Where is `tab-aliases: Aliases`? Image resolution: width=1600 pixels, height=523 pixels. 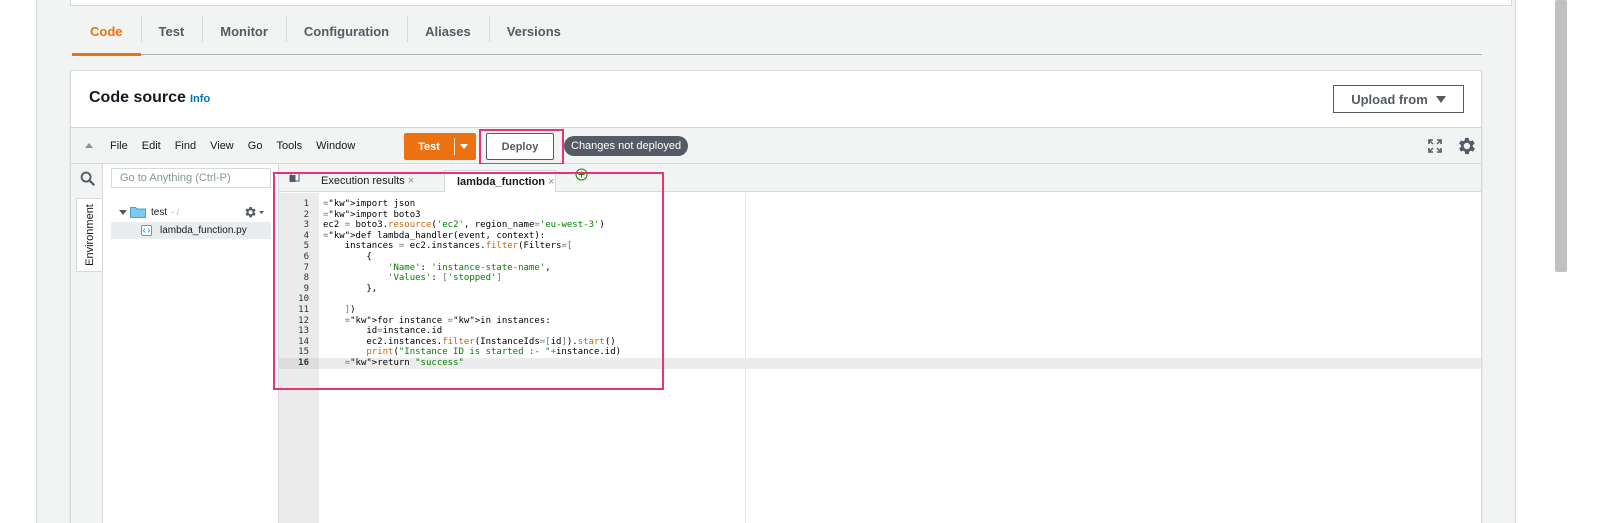 tab-aliases: Aliases is located at coordinates (448, 31).